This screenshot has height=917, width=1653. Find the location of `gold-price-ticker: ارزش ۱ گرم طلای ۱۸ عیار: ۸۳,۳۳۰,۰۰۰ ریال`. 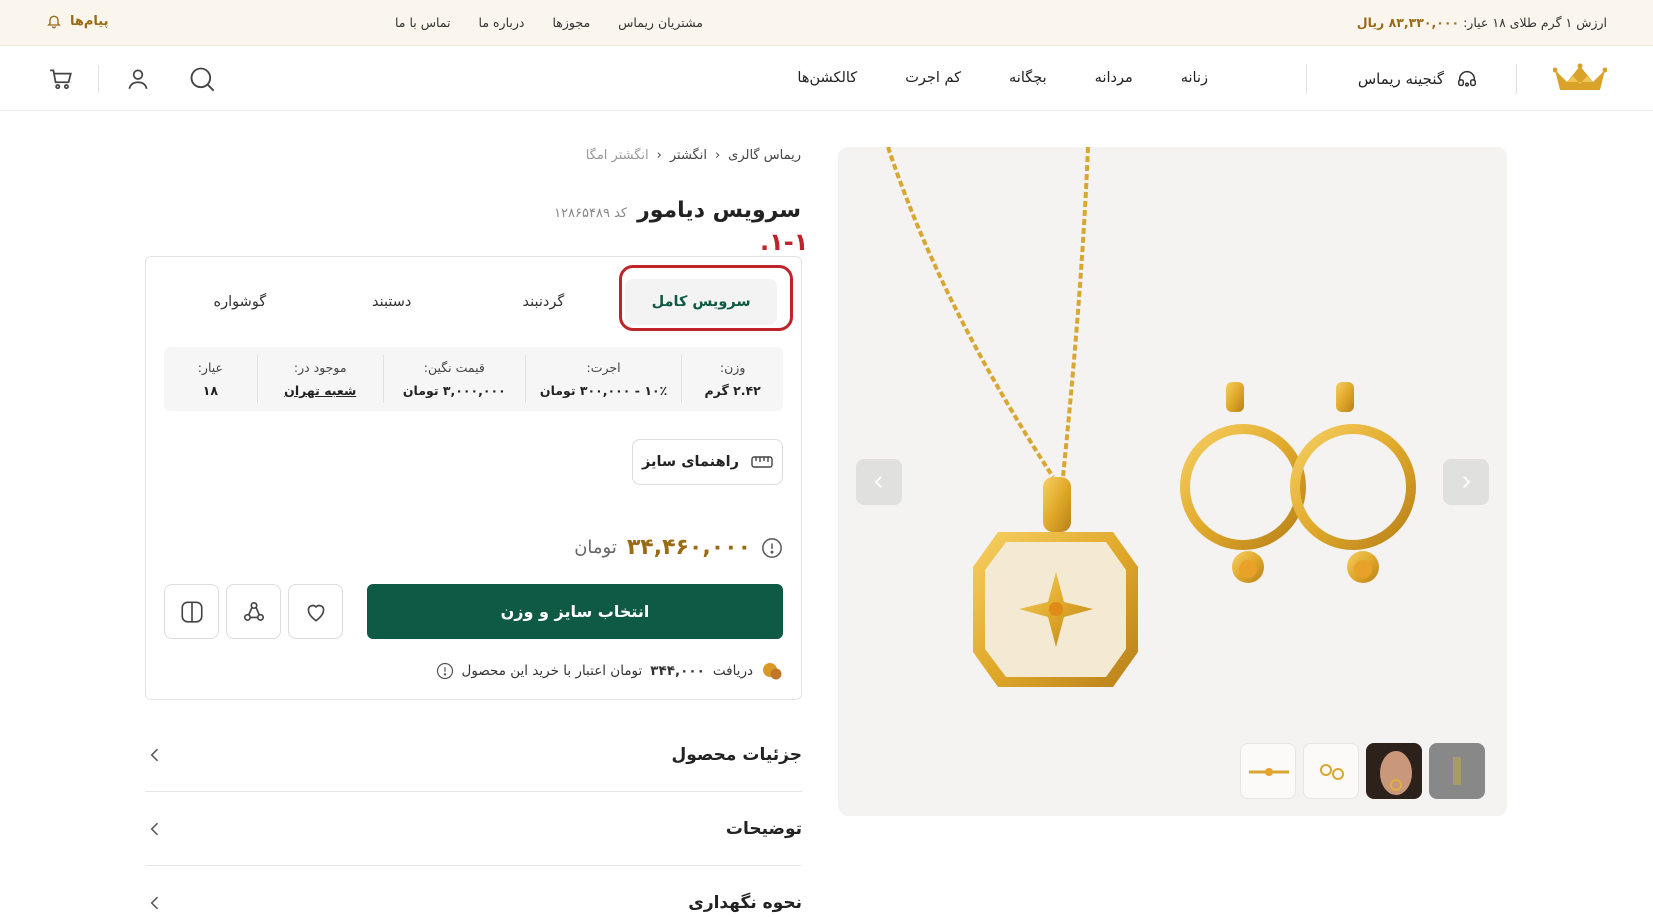

gold-price-ticker: ارزش ۱ گرم طلای ۱۸ عیار: ۸۳,۳۳۰,۰۰۰ ریال is located at coordinates (1482, 22).